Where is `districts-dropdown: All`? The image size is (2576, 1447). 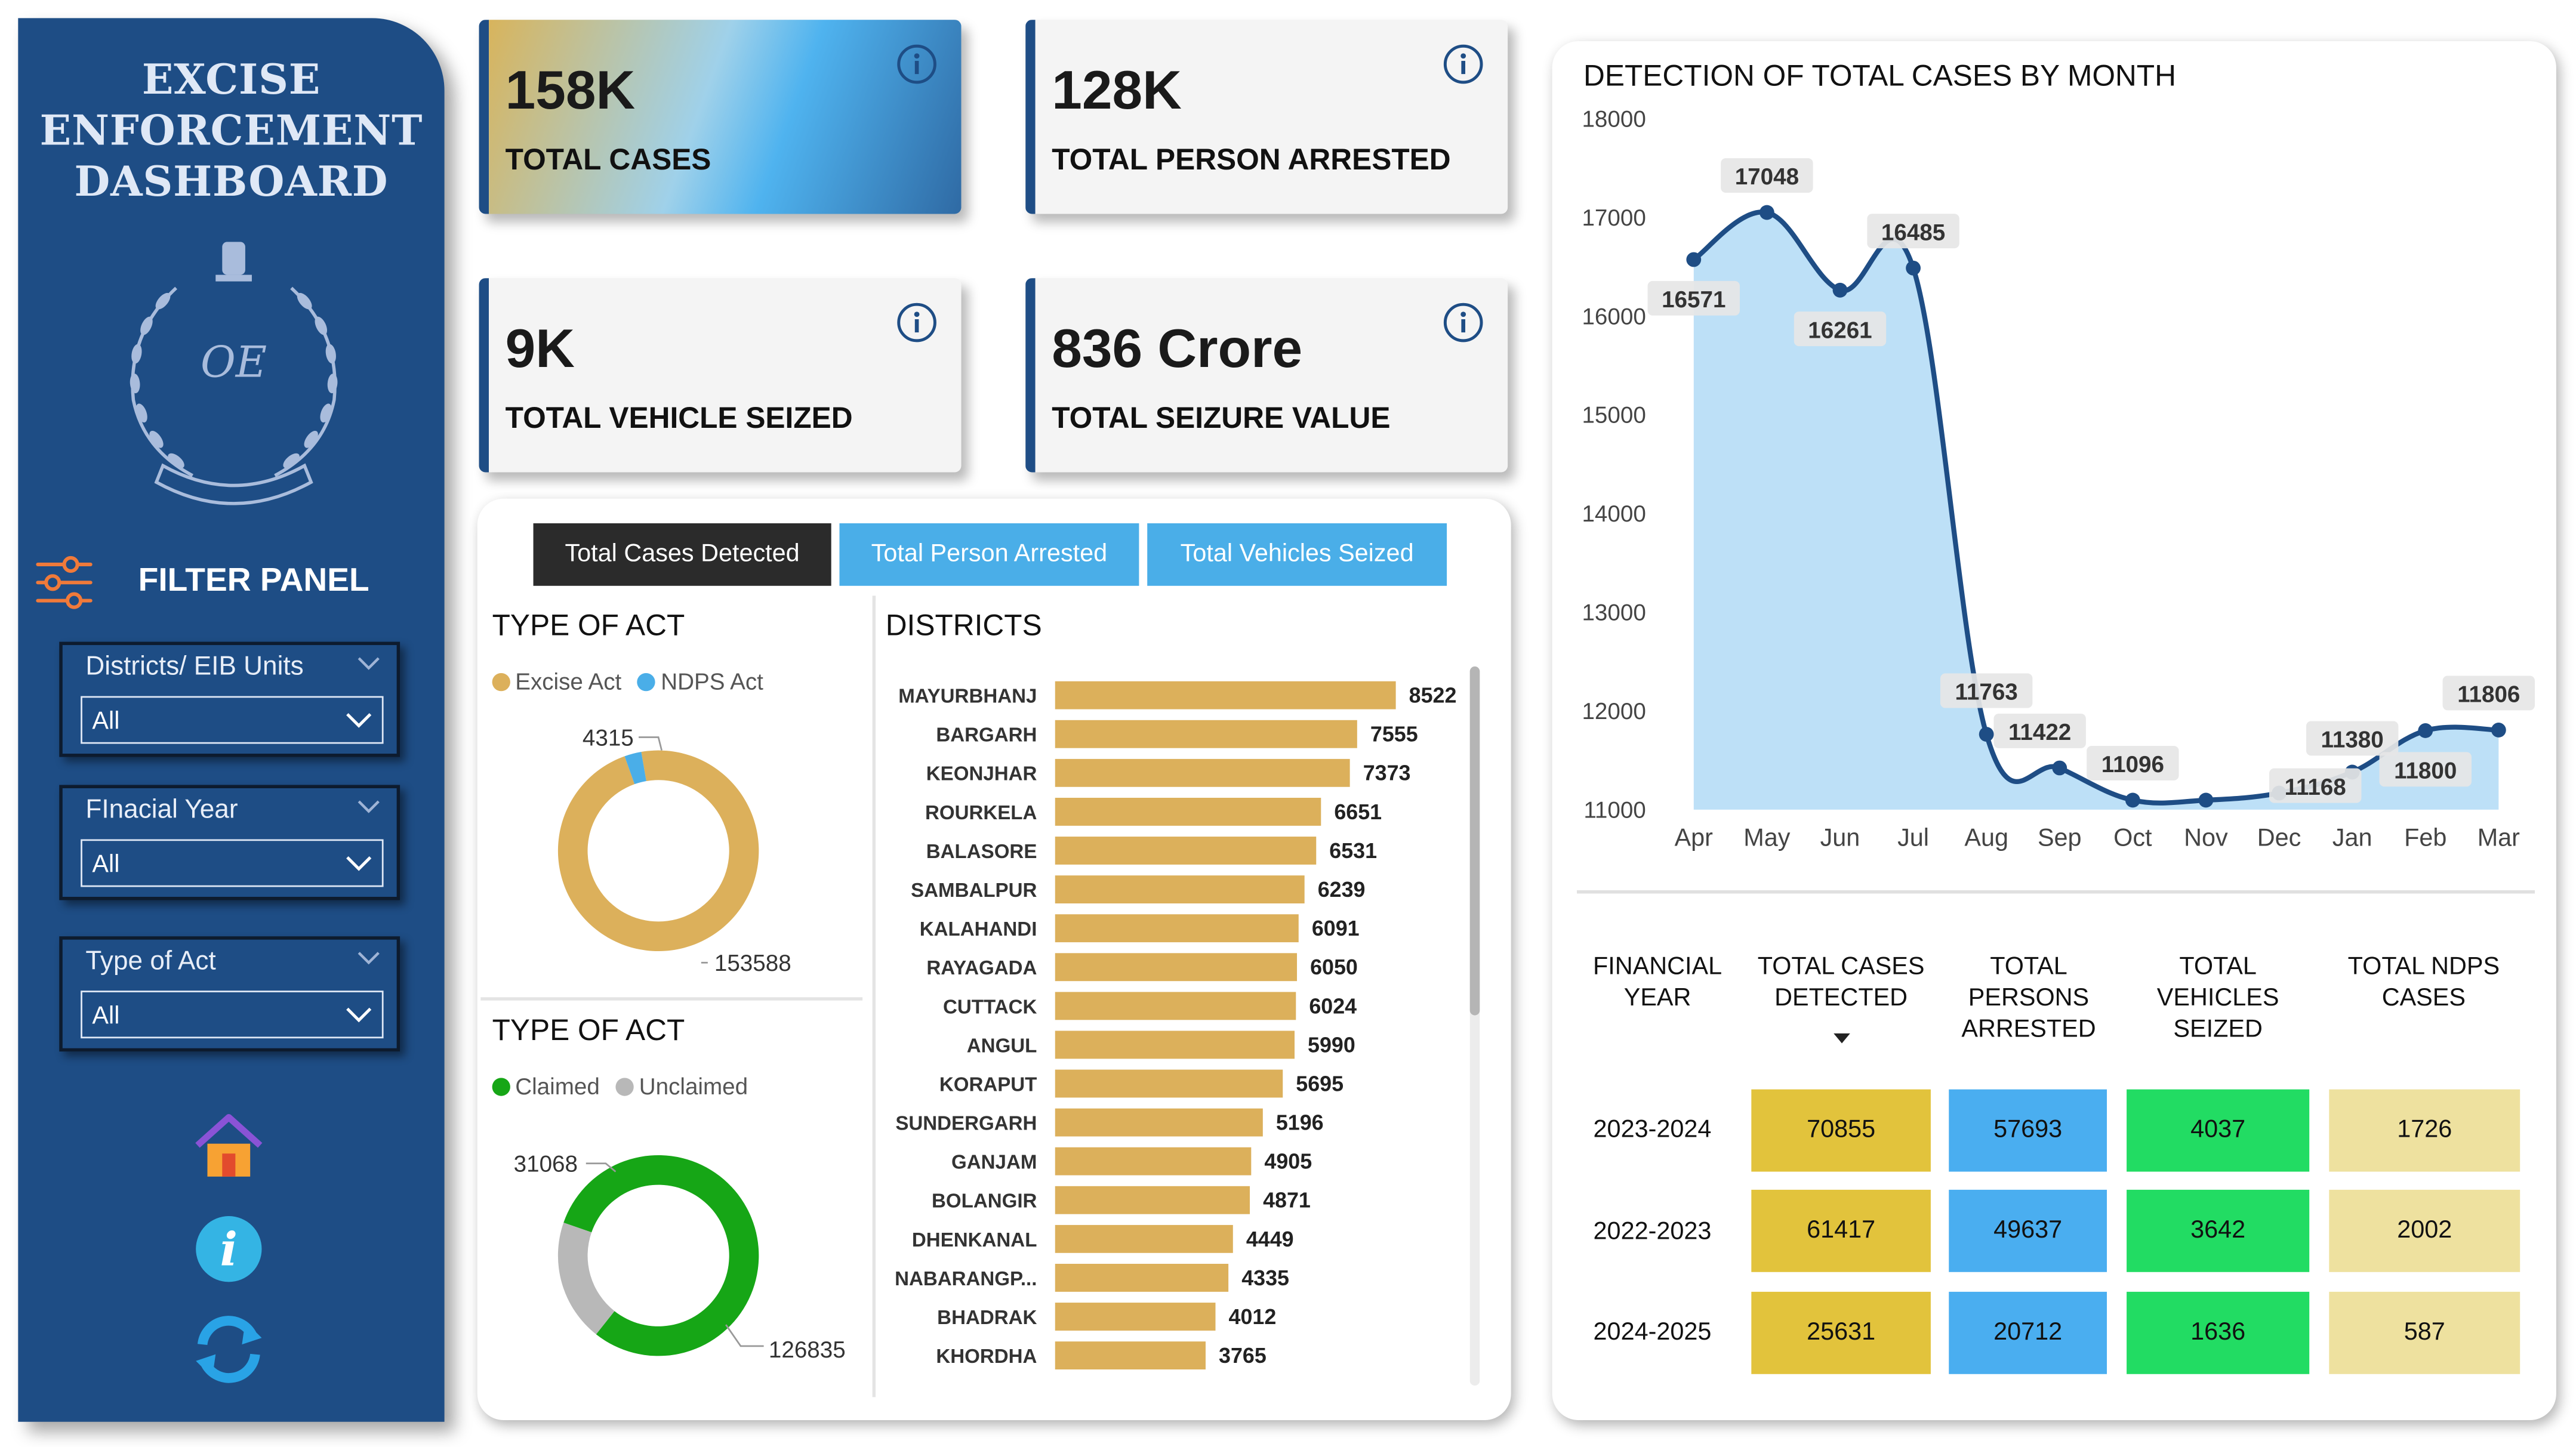
districts-dropdown: All is located at coordinates (232, 720).